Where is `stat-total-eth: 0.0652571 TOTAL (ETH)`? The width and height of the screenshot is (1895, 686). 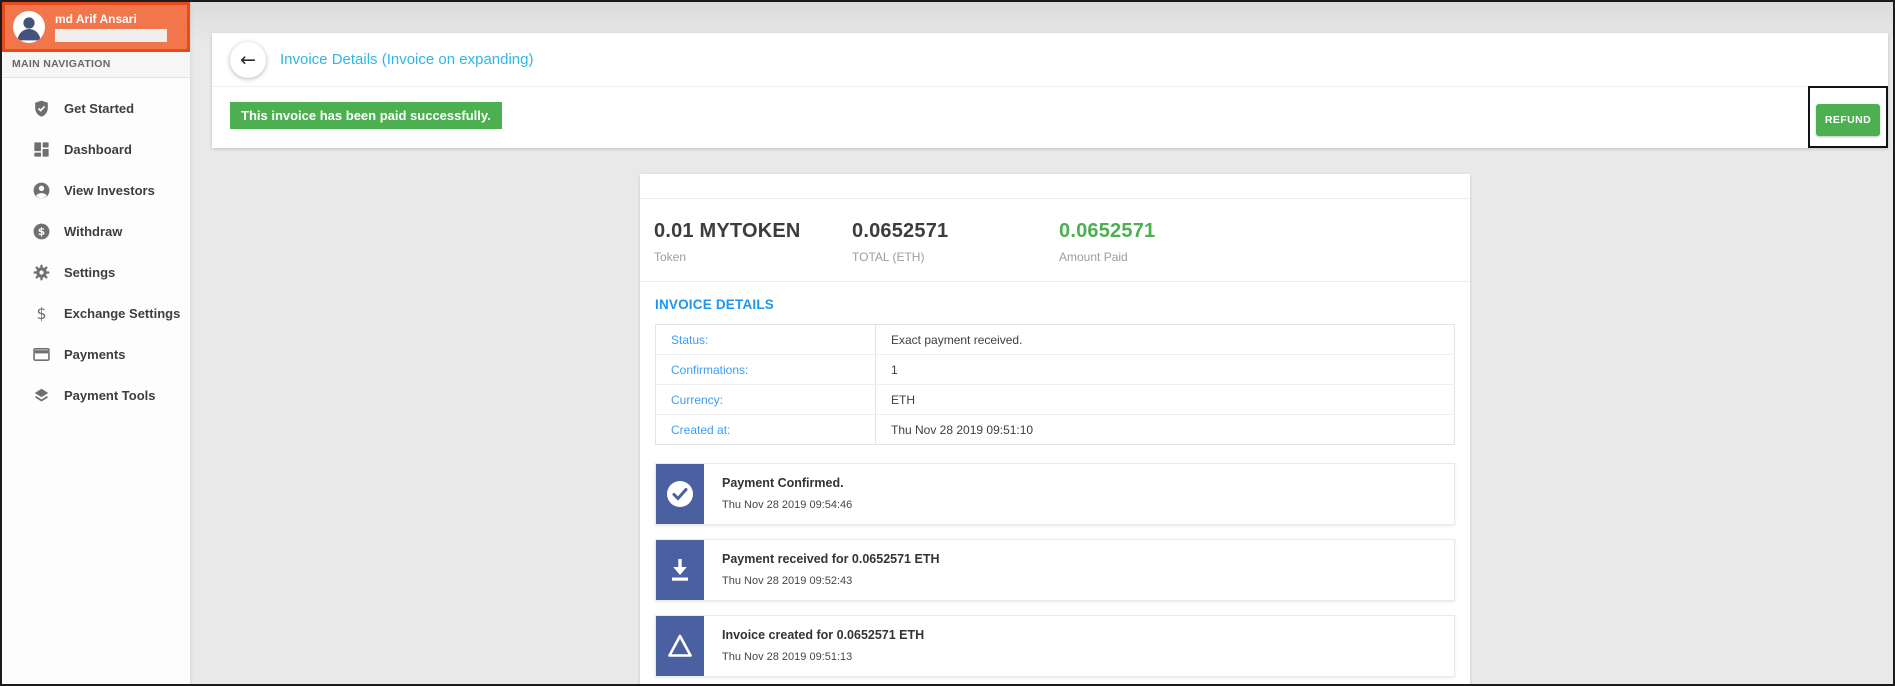
stat-total-eth: 0.0652571 TOTAL (ETH) is located at coordinates (955, 242).